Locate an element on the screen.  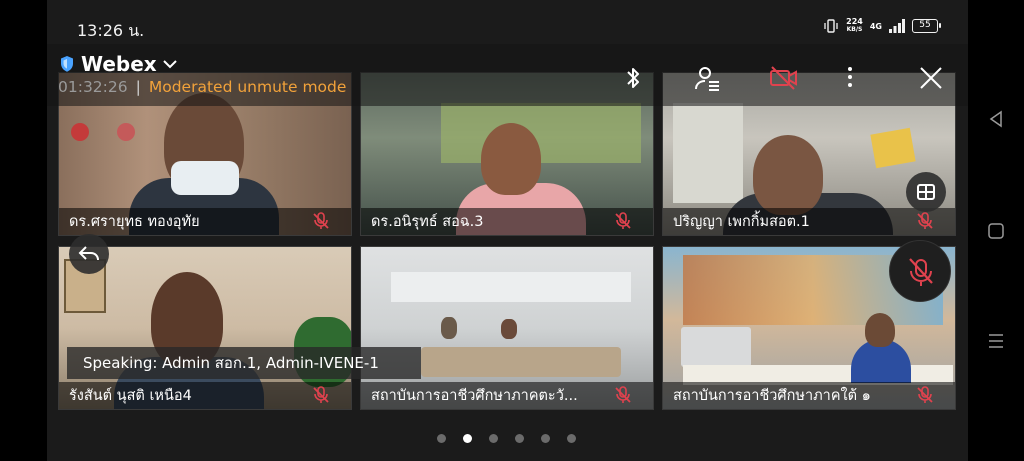
mute-icon is located at coordinates (921, 272).